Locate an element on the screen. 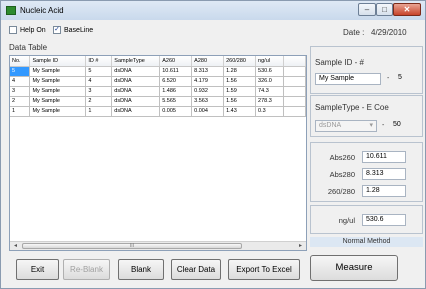  column-header: ID # is located at coordinates (99, 61).